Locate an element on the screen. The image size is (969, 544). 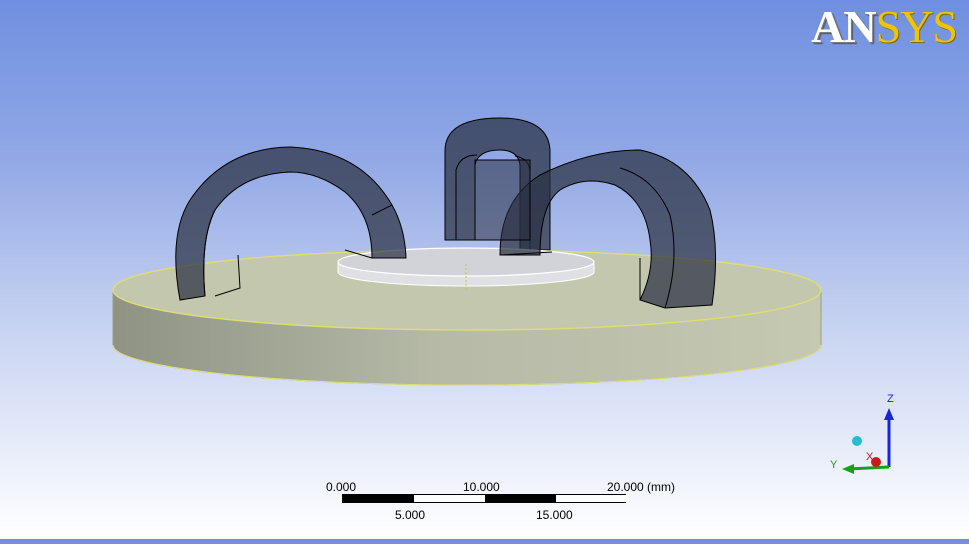
axis-triad: Z Y X is located at coordinates (865, 435).